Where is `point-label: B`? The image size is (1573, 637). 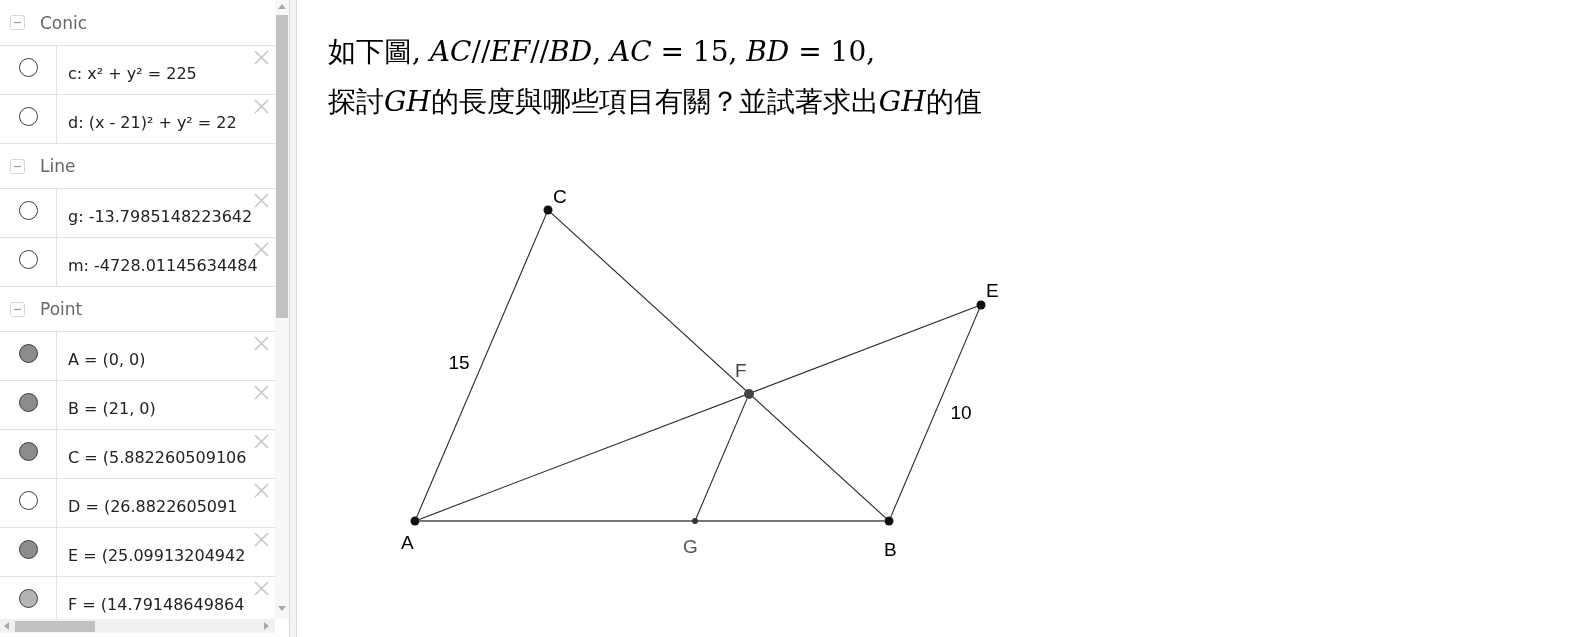
point-label: B is located at coordinates (890, 549).